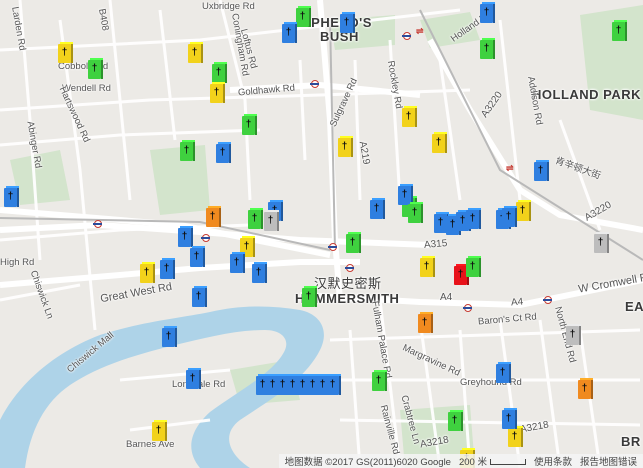  What do you see at coordinates (553, 461) in the screenshot?
I see `terms-link: 使用条款` at bounding box center [553, 461].